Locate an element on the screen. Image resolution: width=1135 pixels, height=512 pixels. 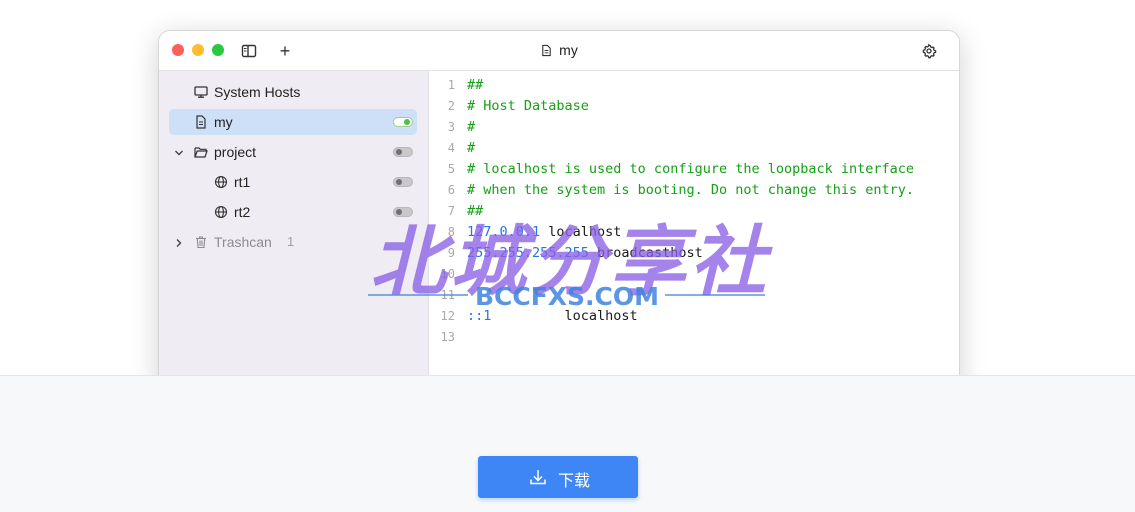
window-title-text: my is located at coordinates (568, 50).